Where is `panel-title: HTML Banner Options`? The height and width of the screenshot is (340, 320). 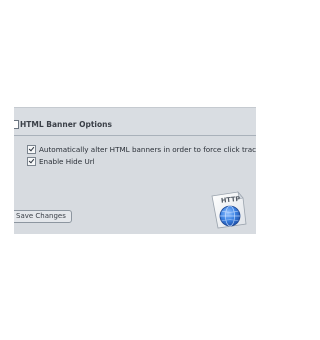
panel-title: HTML Banner Options is located at coordinates (66, 124).